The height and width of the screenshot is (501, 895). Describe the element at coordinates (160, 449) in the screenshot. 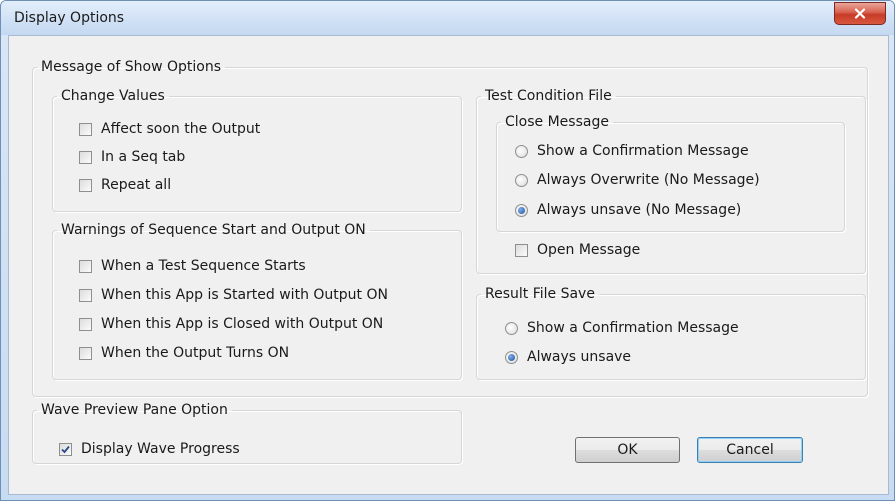

I see `checkbox-label: Display Wave Progress` at that location.